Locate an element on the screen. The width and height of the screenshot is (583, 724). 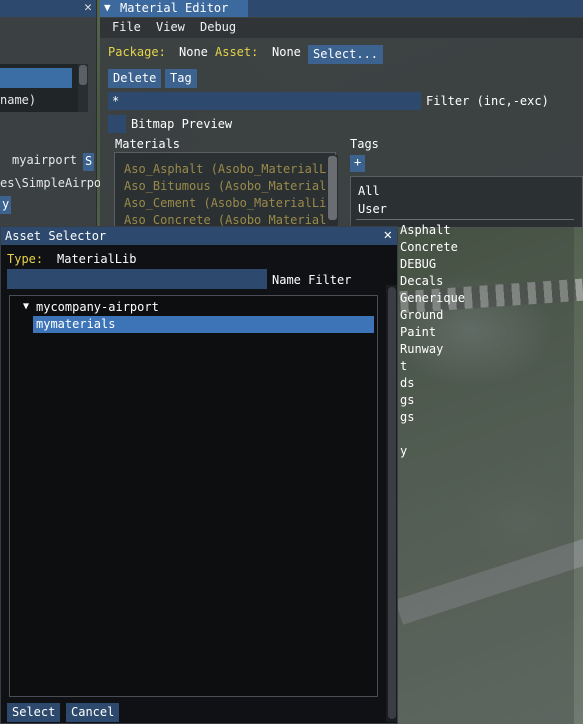
tag-item: Paint is located at coordinates (418, 332).